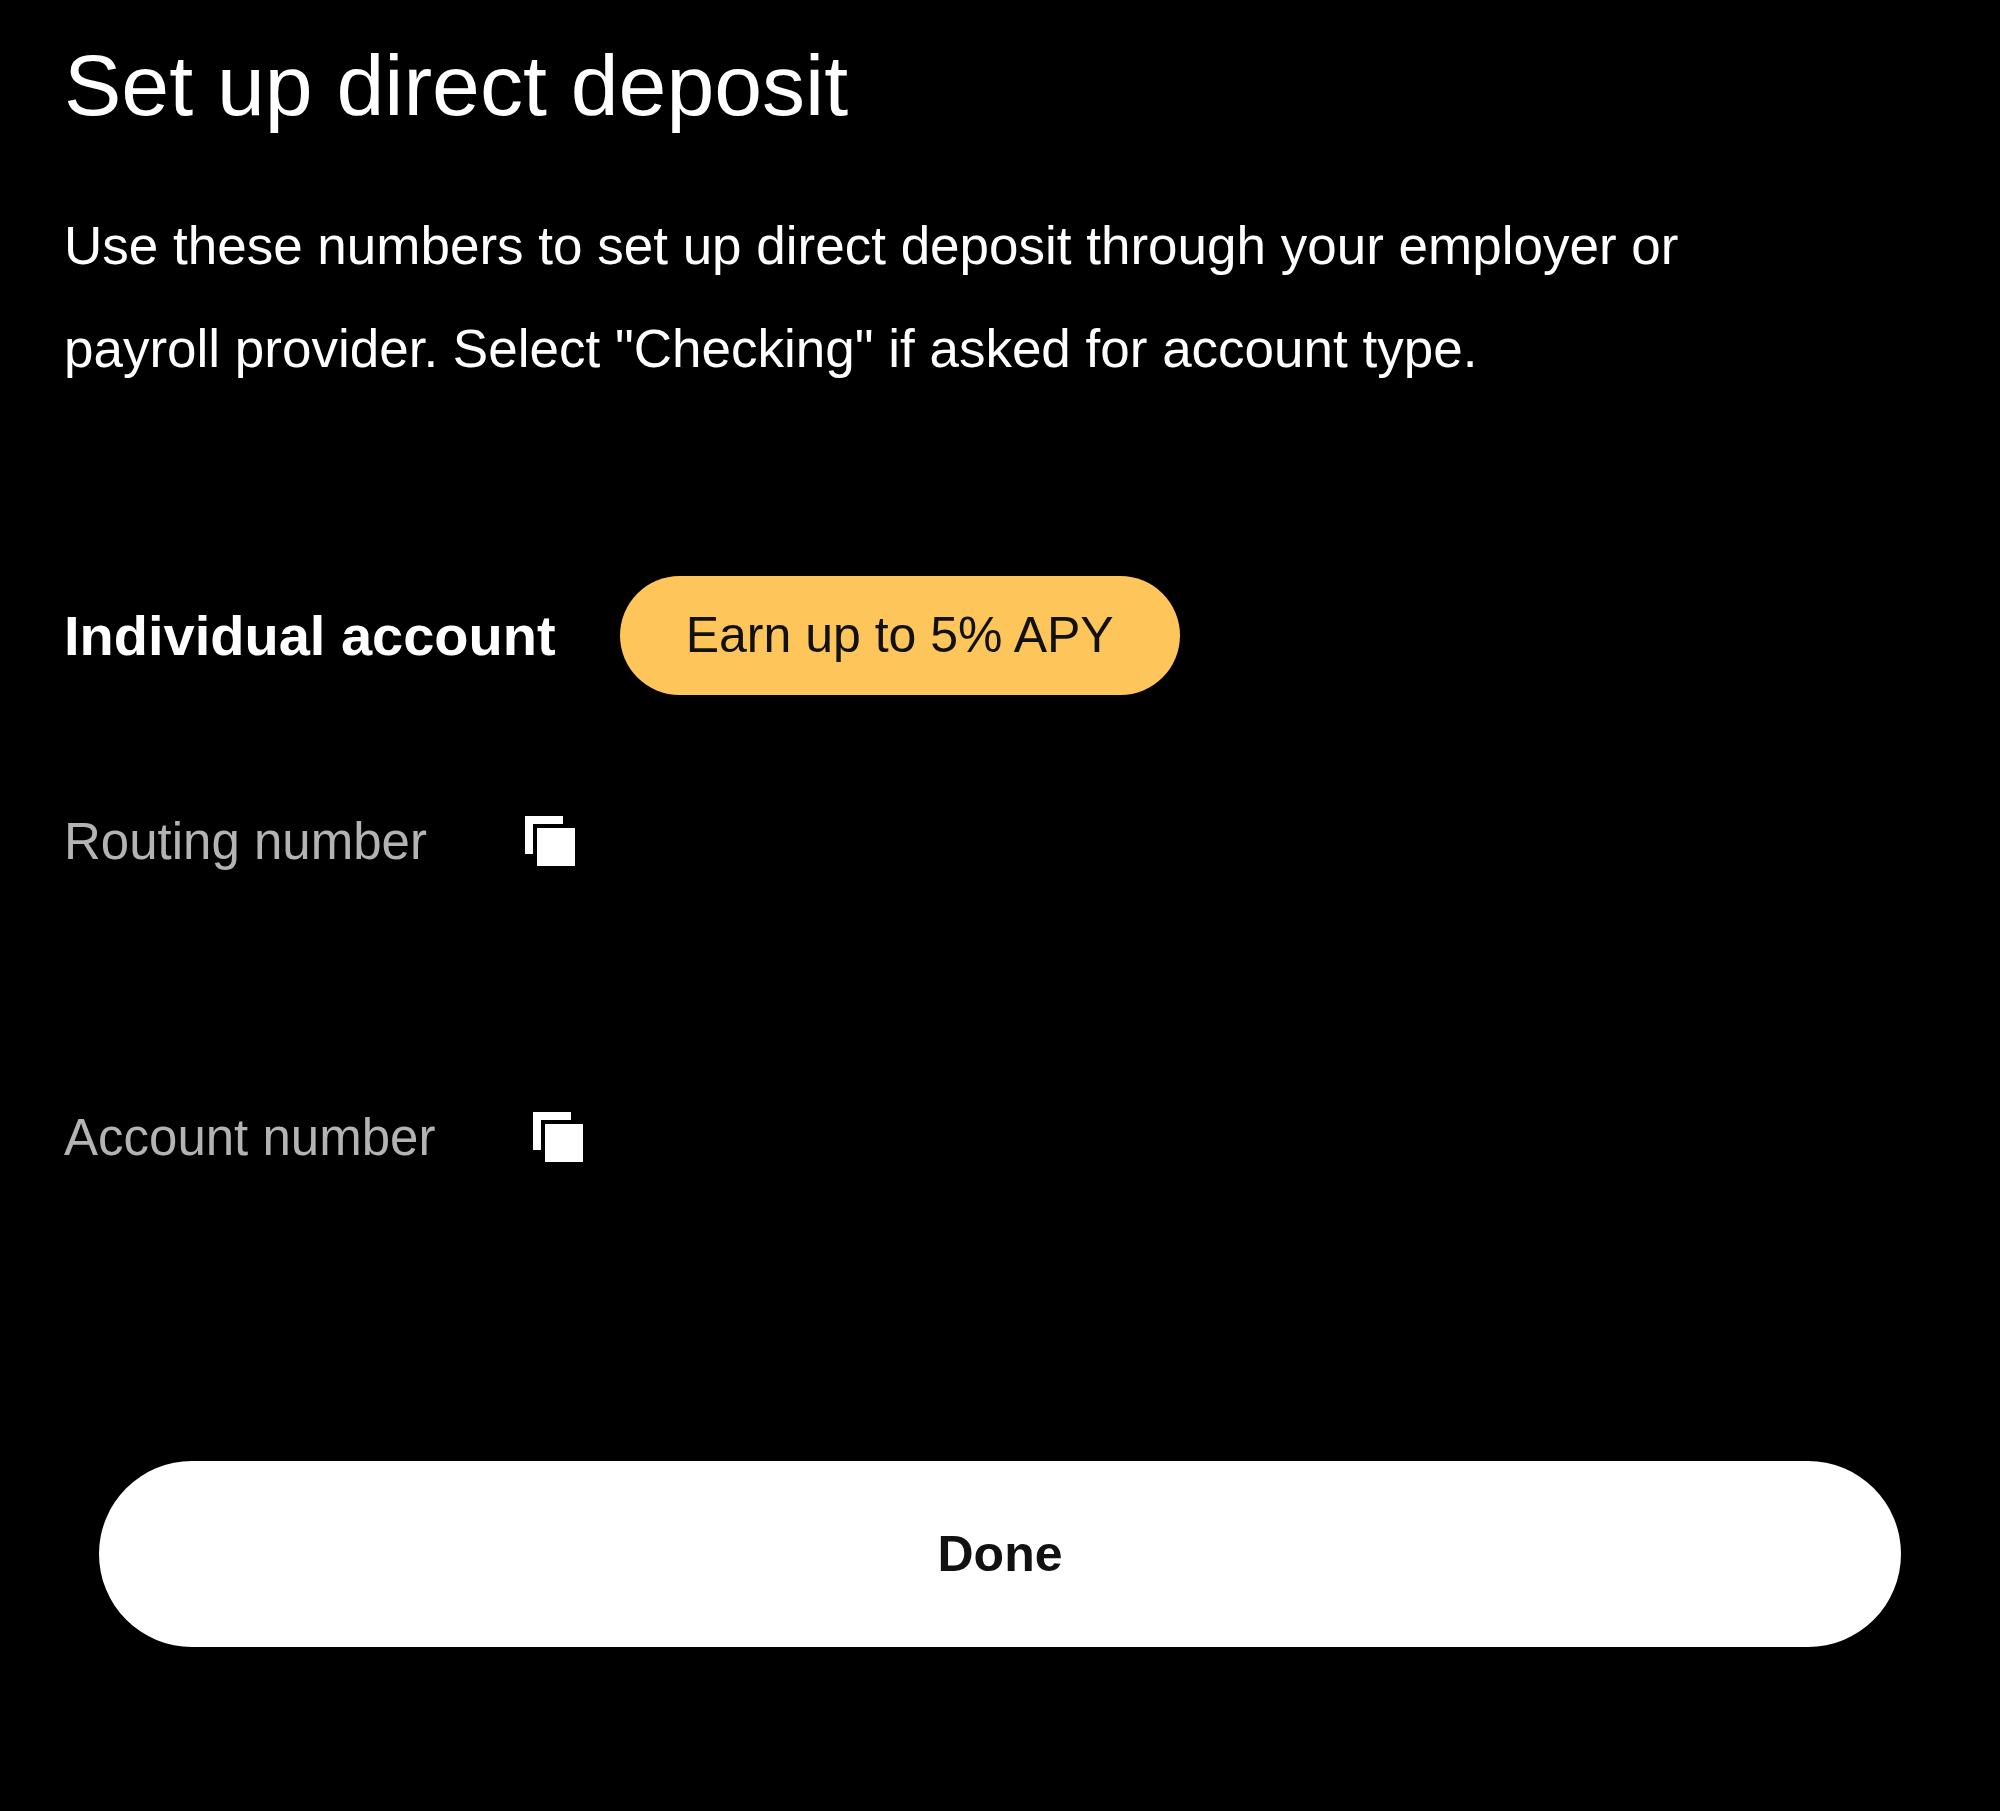 This screenshot has width=2000, height=1811. I want to click on done-button: Done, so click(1000, 1554).